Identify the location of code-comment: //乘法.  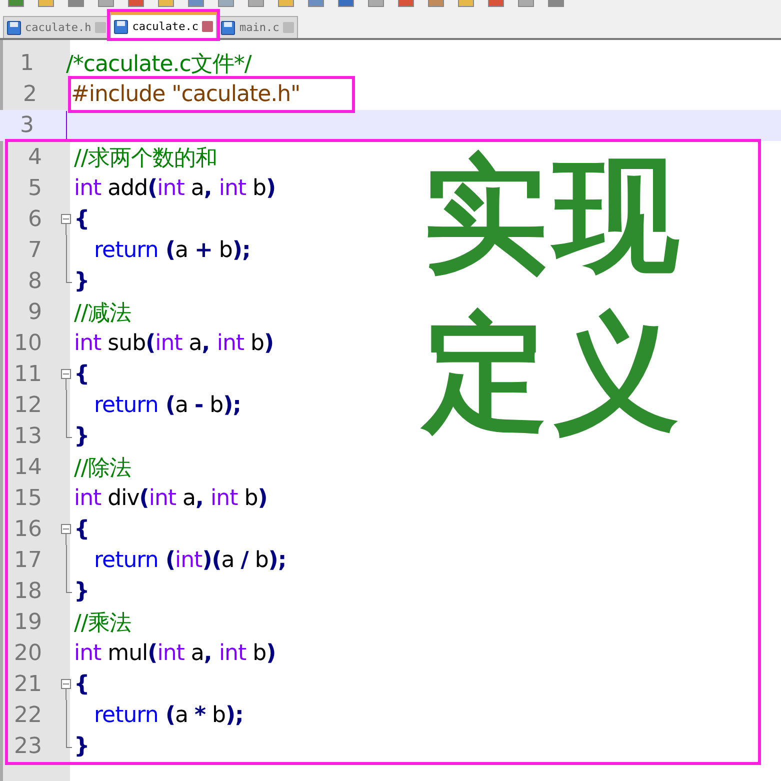
(102, 624).